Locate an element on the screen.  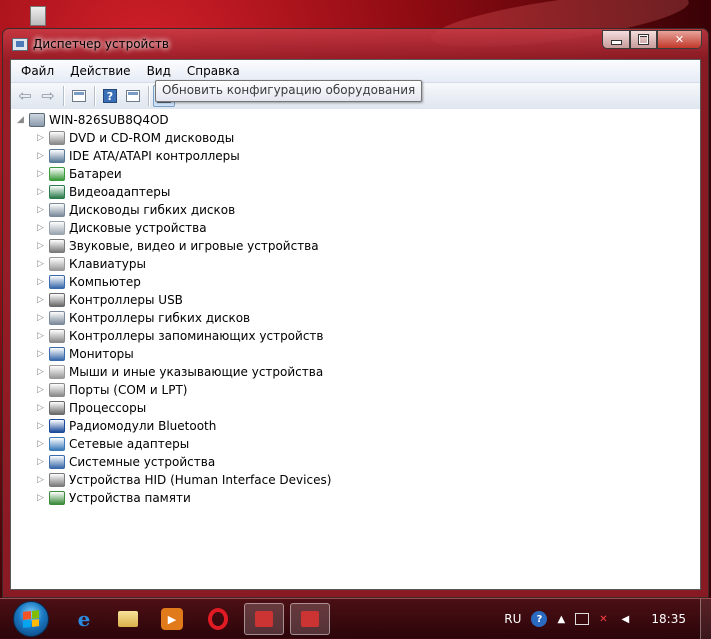
show-desktop-button is located at coordinates (705, 619).